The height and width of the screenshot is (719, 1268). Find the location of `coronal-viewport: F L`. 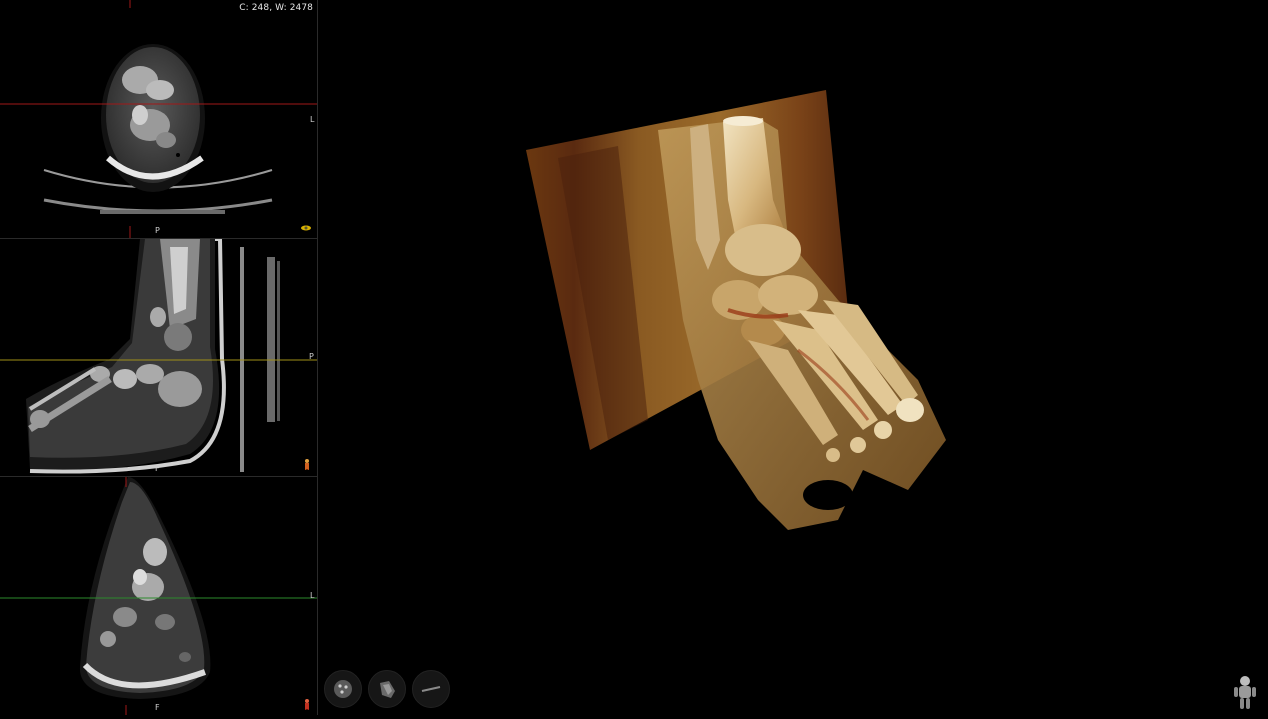

coronal-viewport: F L is located at coordinates (158, 596).